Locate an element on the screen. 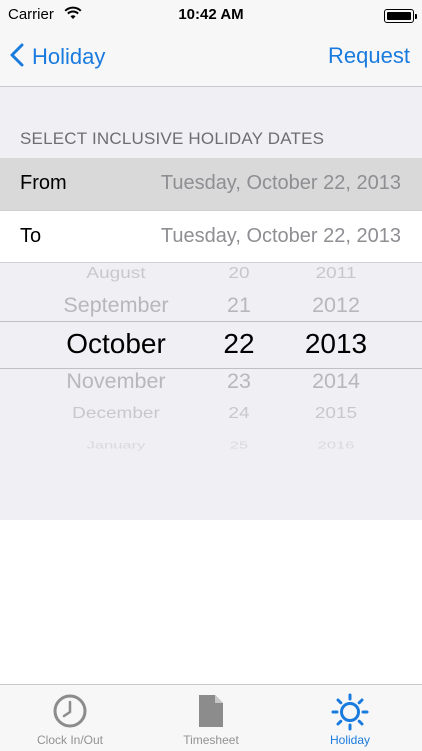  picker-row-selected: October 22 2013 is located at coordinates (211, 344).